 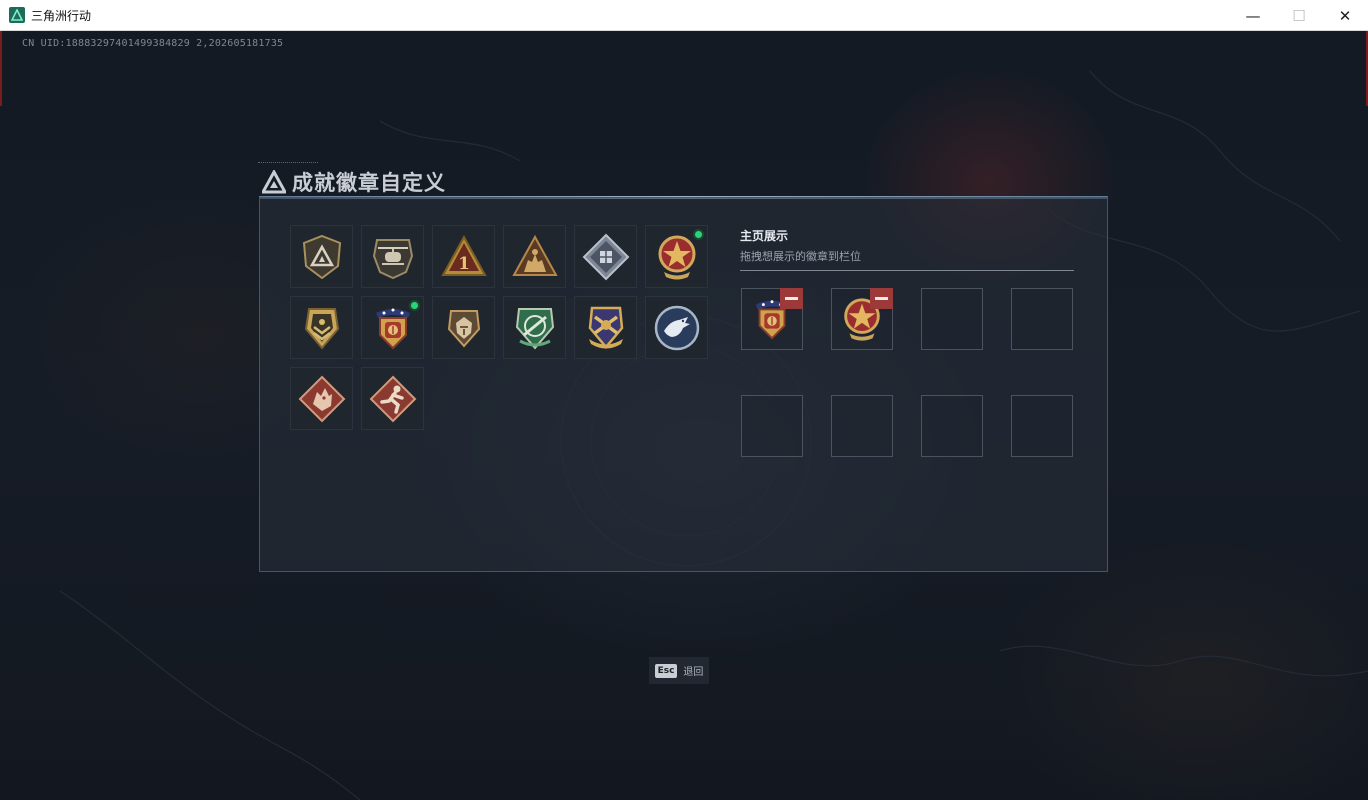 I want to click on showcase-title: 主页展示, so click(x=764, y=236).